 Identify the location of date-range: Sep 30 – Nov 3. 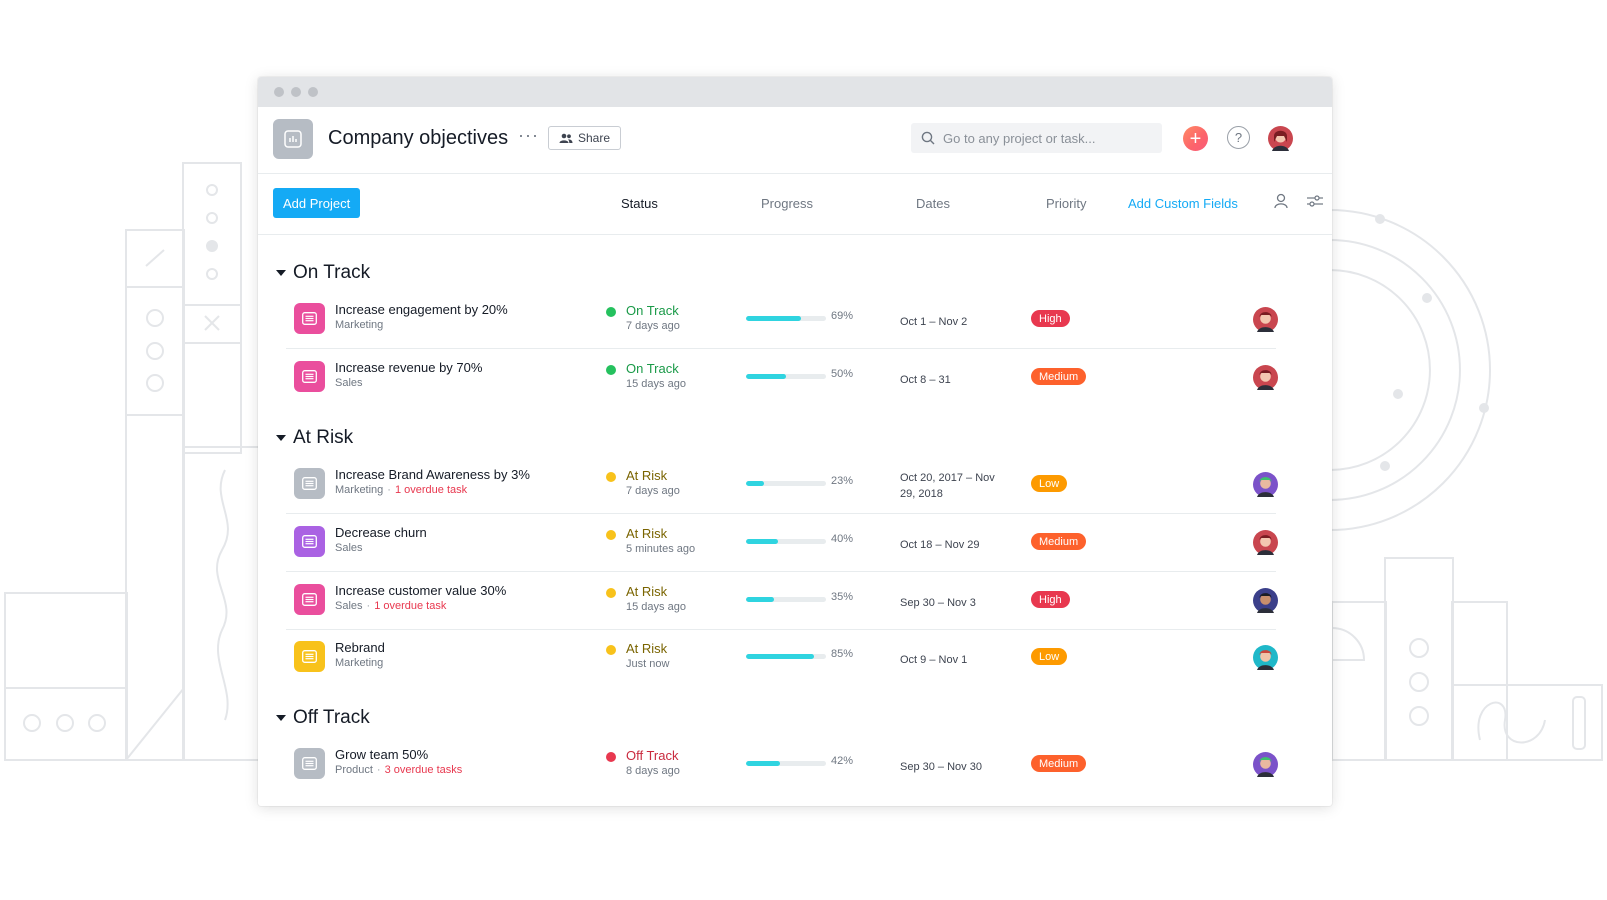
(955, 603).